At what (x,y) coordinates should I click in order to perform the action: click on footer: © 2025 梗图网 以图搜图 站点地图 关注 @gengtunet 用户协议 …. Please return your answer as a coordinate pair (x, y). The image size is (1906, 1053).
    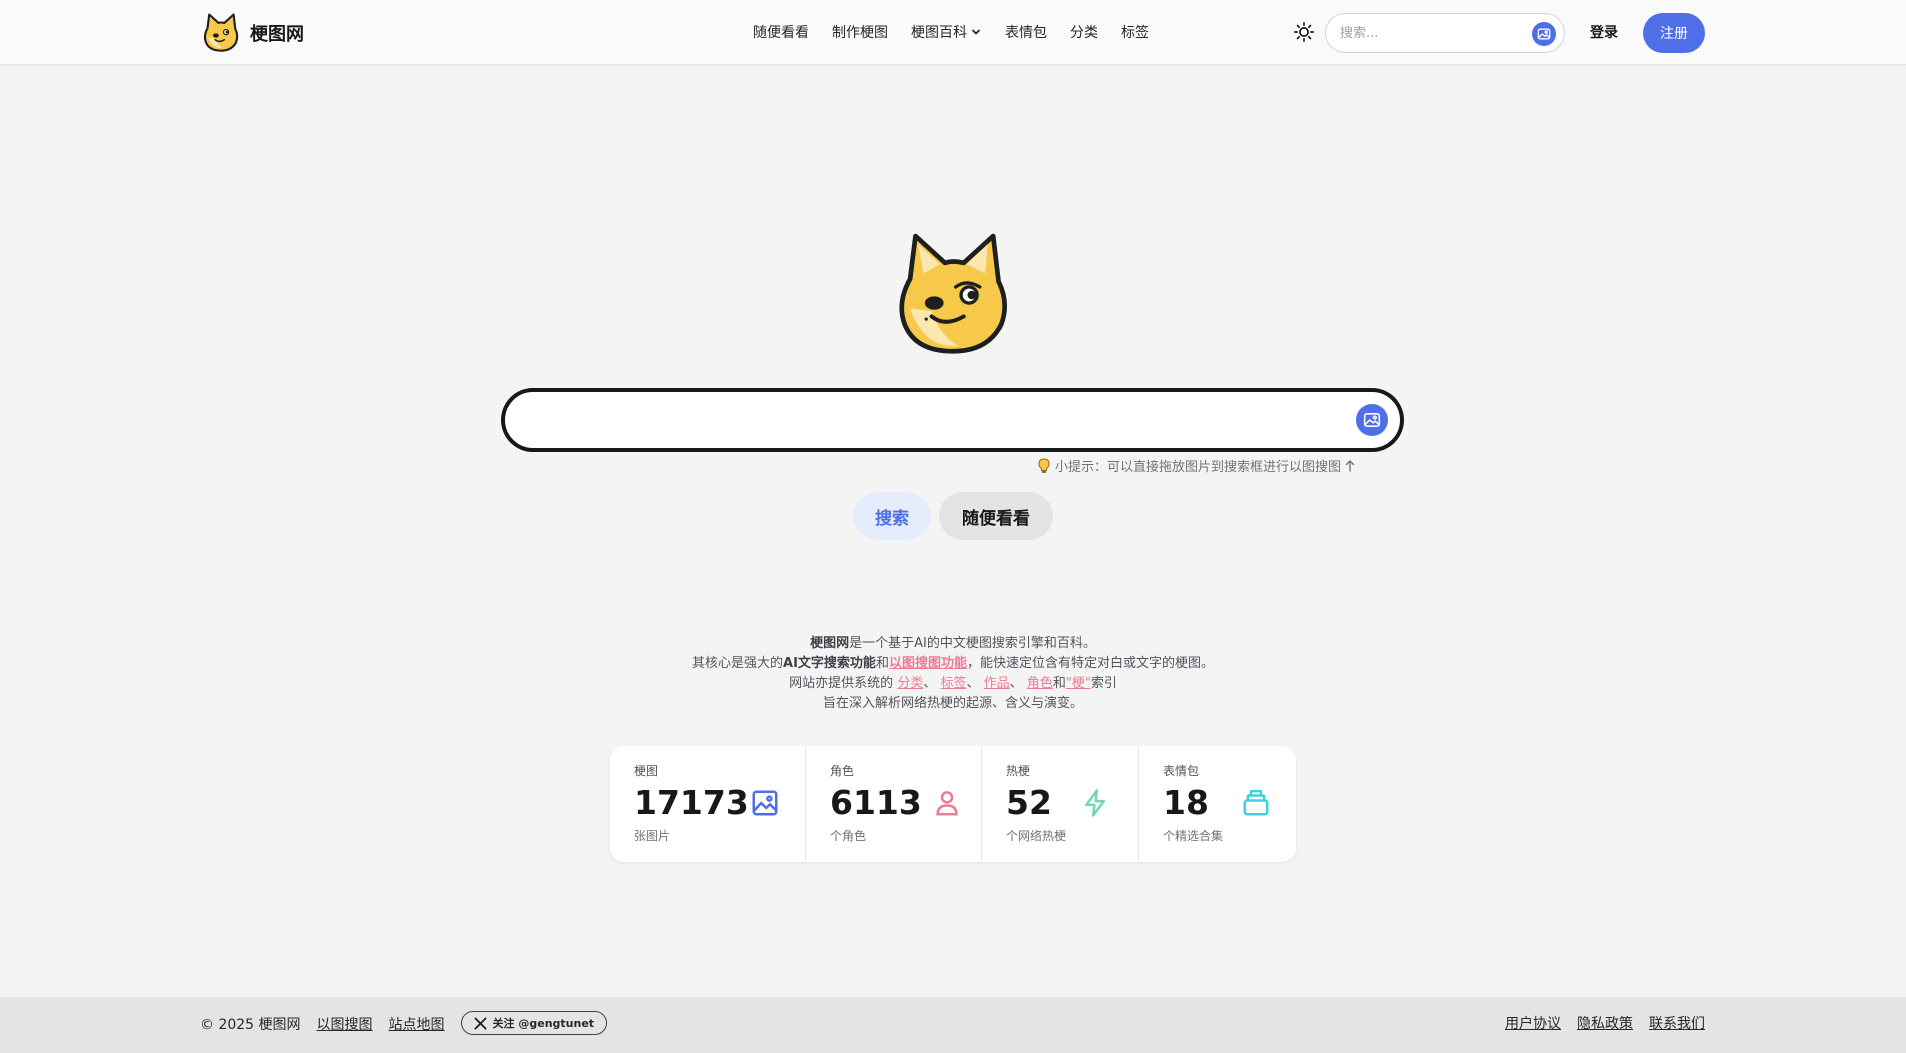
    Looking at the image, I should click on (953, 1025).